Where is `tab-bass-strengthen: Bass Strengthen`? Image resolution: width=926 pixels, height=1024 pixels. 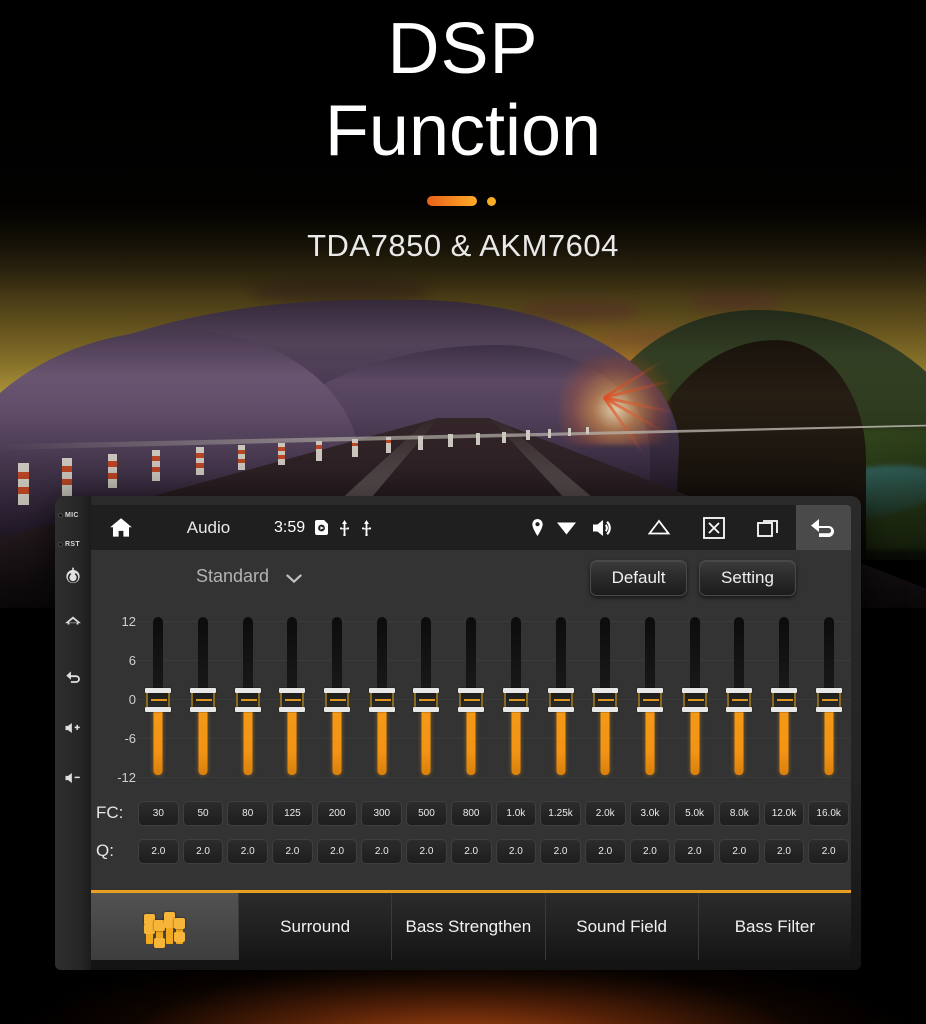 tab-bass-strengthen: Bass Strengthen is located at coordinates (469, 926).